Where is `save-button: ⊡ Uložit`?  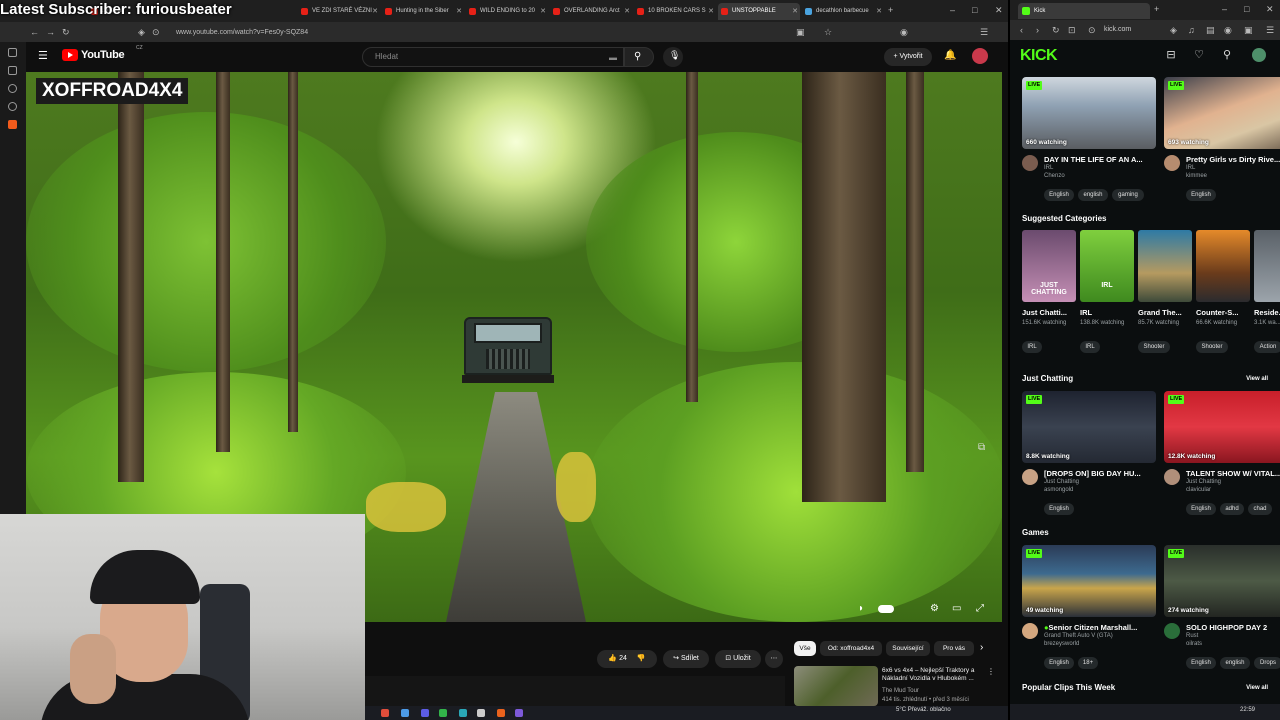
save-button: ⊡ Uložit is located at coordinates (738, 659).